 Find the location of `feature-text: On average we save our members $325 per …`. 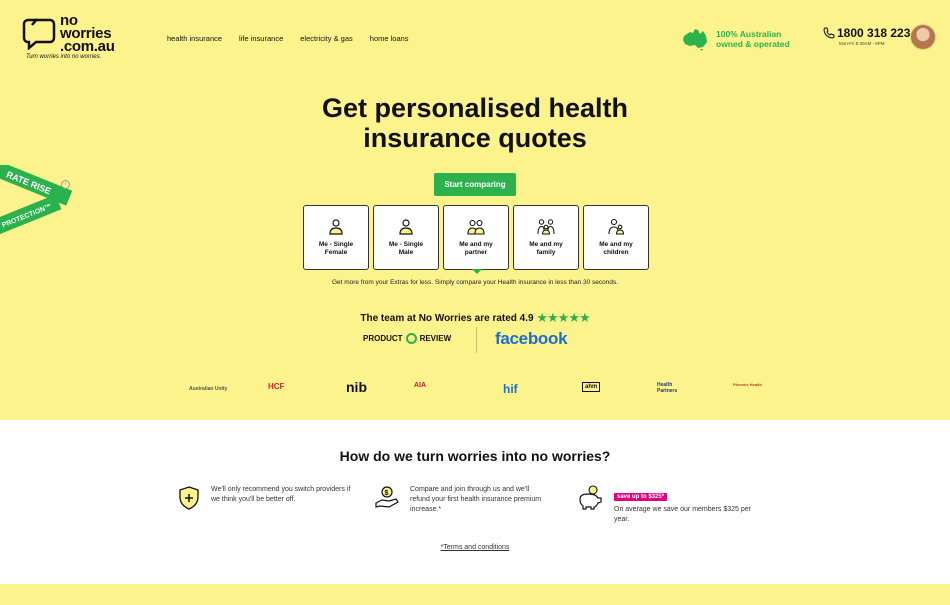

feature-text: On average we save our members $325 per … is located at coordinates (682, 514).